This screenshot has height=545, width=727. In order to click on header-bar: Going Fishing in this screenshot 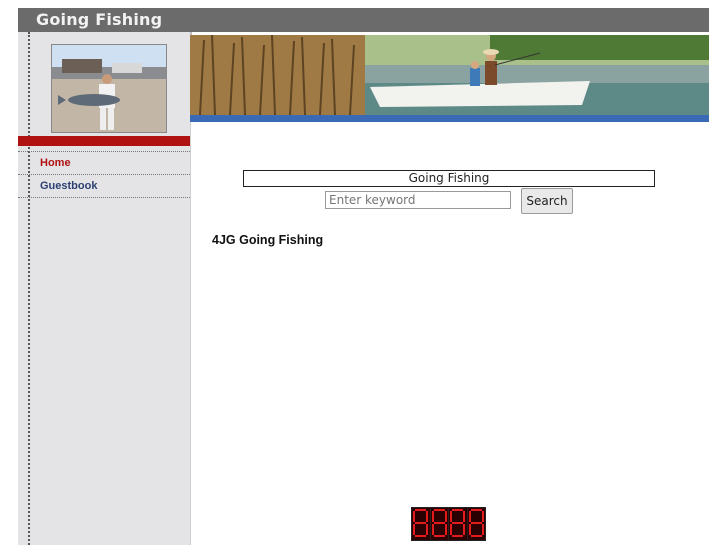, I will do `click(363, 20)`.